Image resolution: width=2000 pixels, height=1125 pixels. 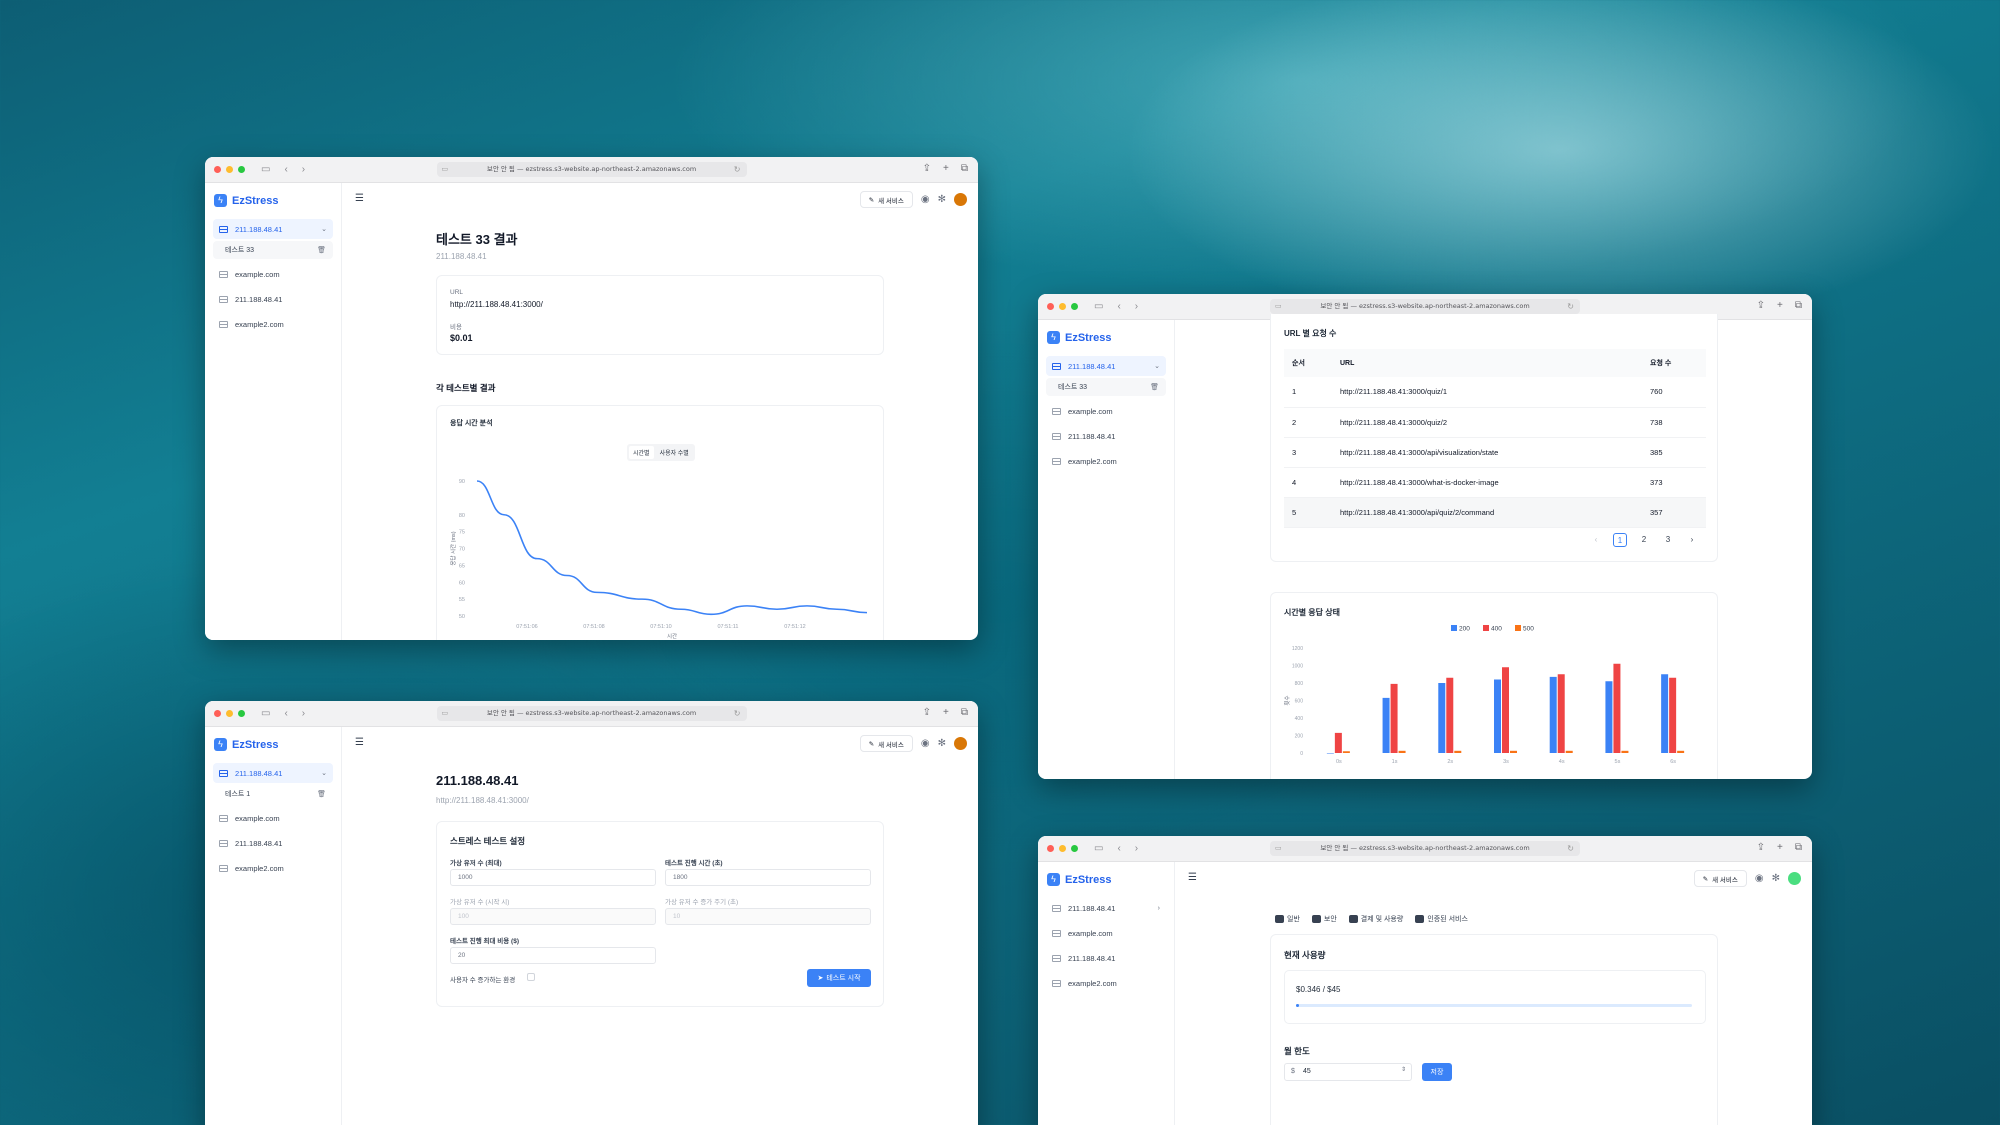 What do you see at coordinates (553, 955) in the screenshot?
I see `max-cost-input: 20` at bounding box center [553, 955].